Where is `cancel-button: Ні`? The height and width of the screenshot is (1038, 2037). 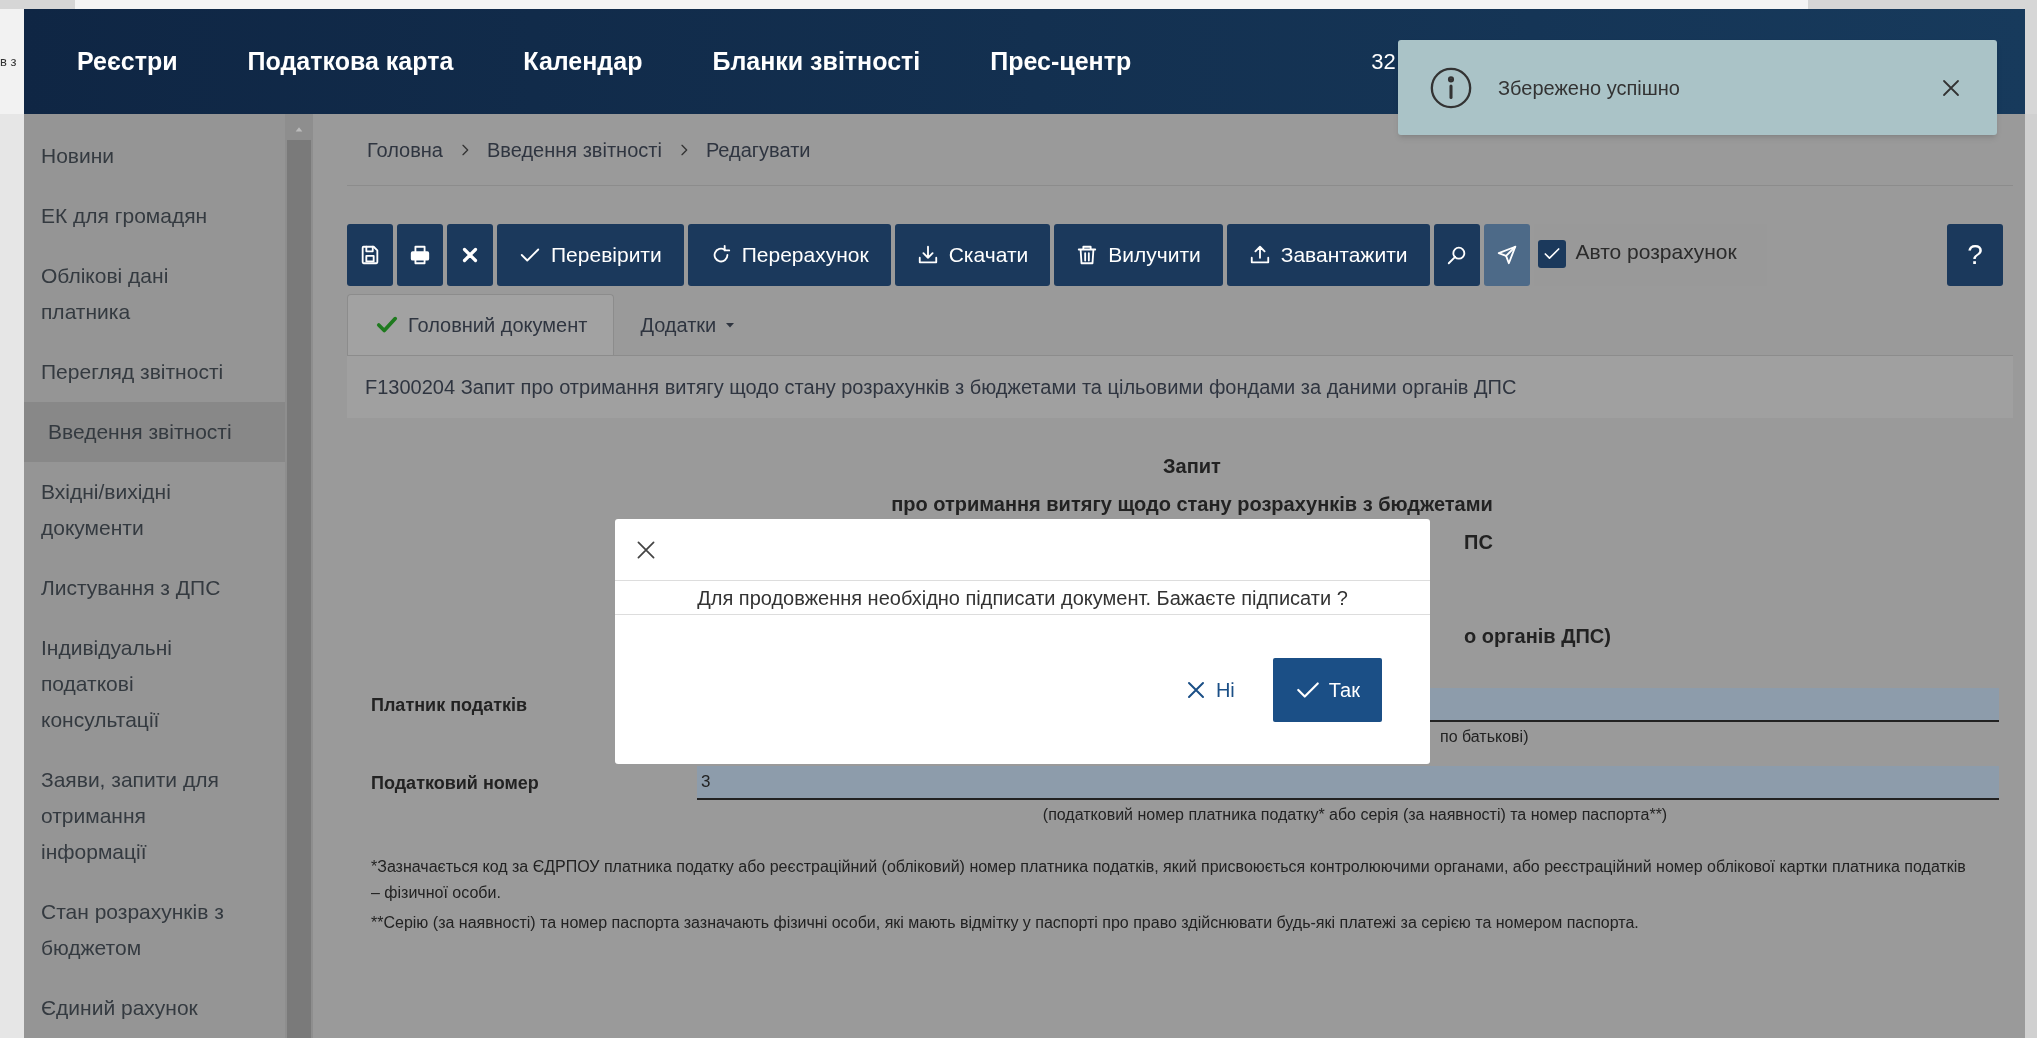 cancel-button: Ні is located at coordinates (1209, 689).